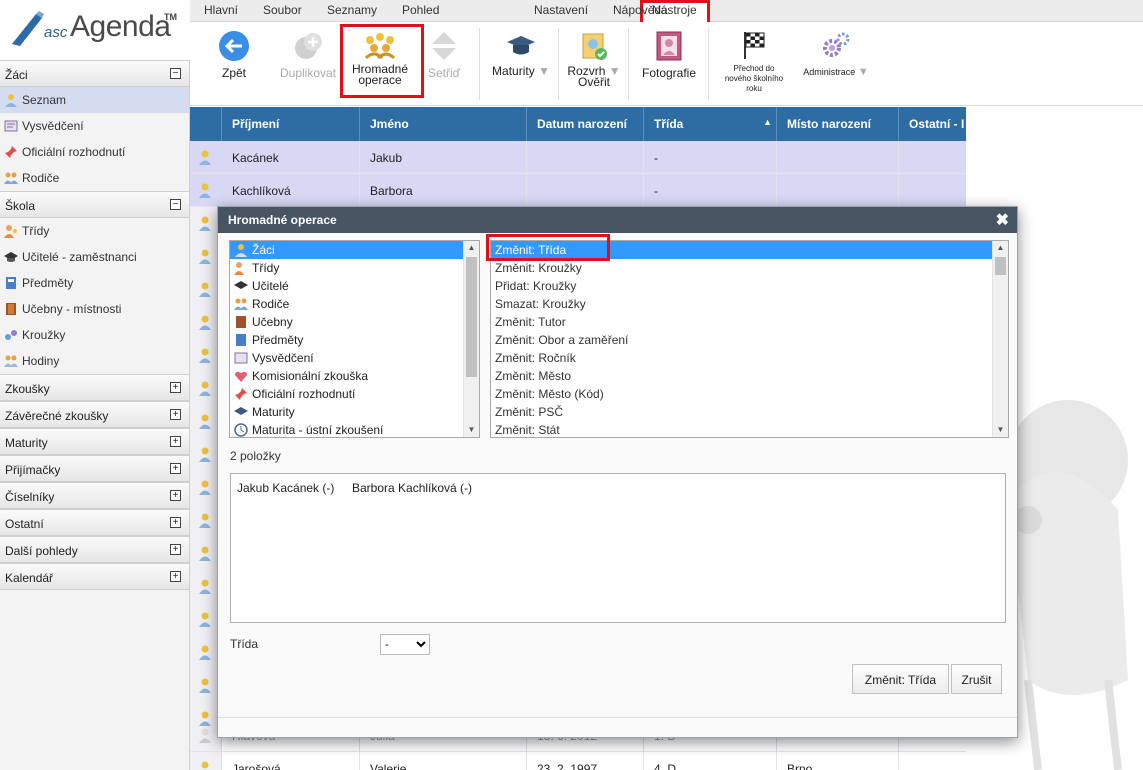  I want to click on sidebar-section-zaverecne-zkousky: Závěrečné zkoušky +, so click(94, 414).